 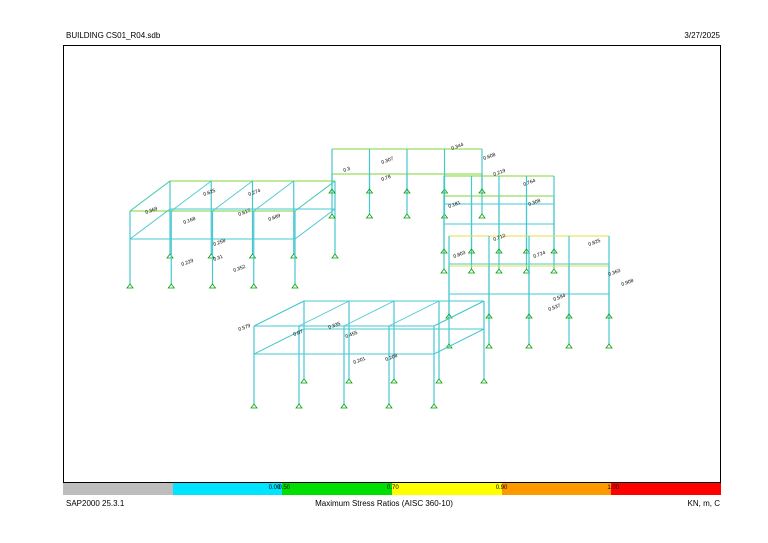 I want to click on stress-ratio-label: 0.308, so click(x=535, y=203).